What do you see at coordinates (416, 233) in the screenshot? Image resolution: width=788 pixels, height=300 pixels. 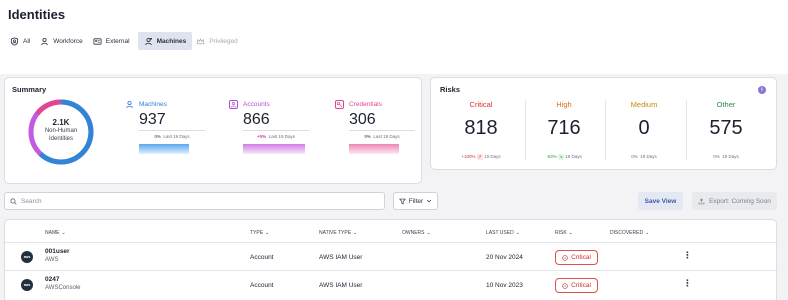 I see `column-header-owners: OWNERS ⌄` at bounding box center [416, 233].